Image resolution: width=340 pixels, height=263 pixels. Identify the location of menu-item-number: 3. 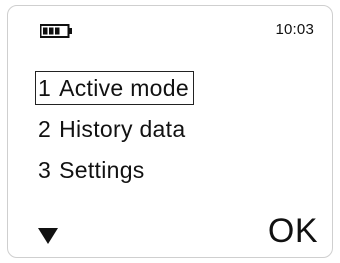
(45, 170).